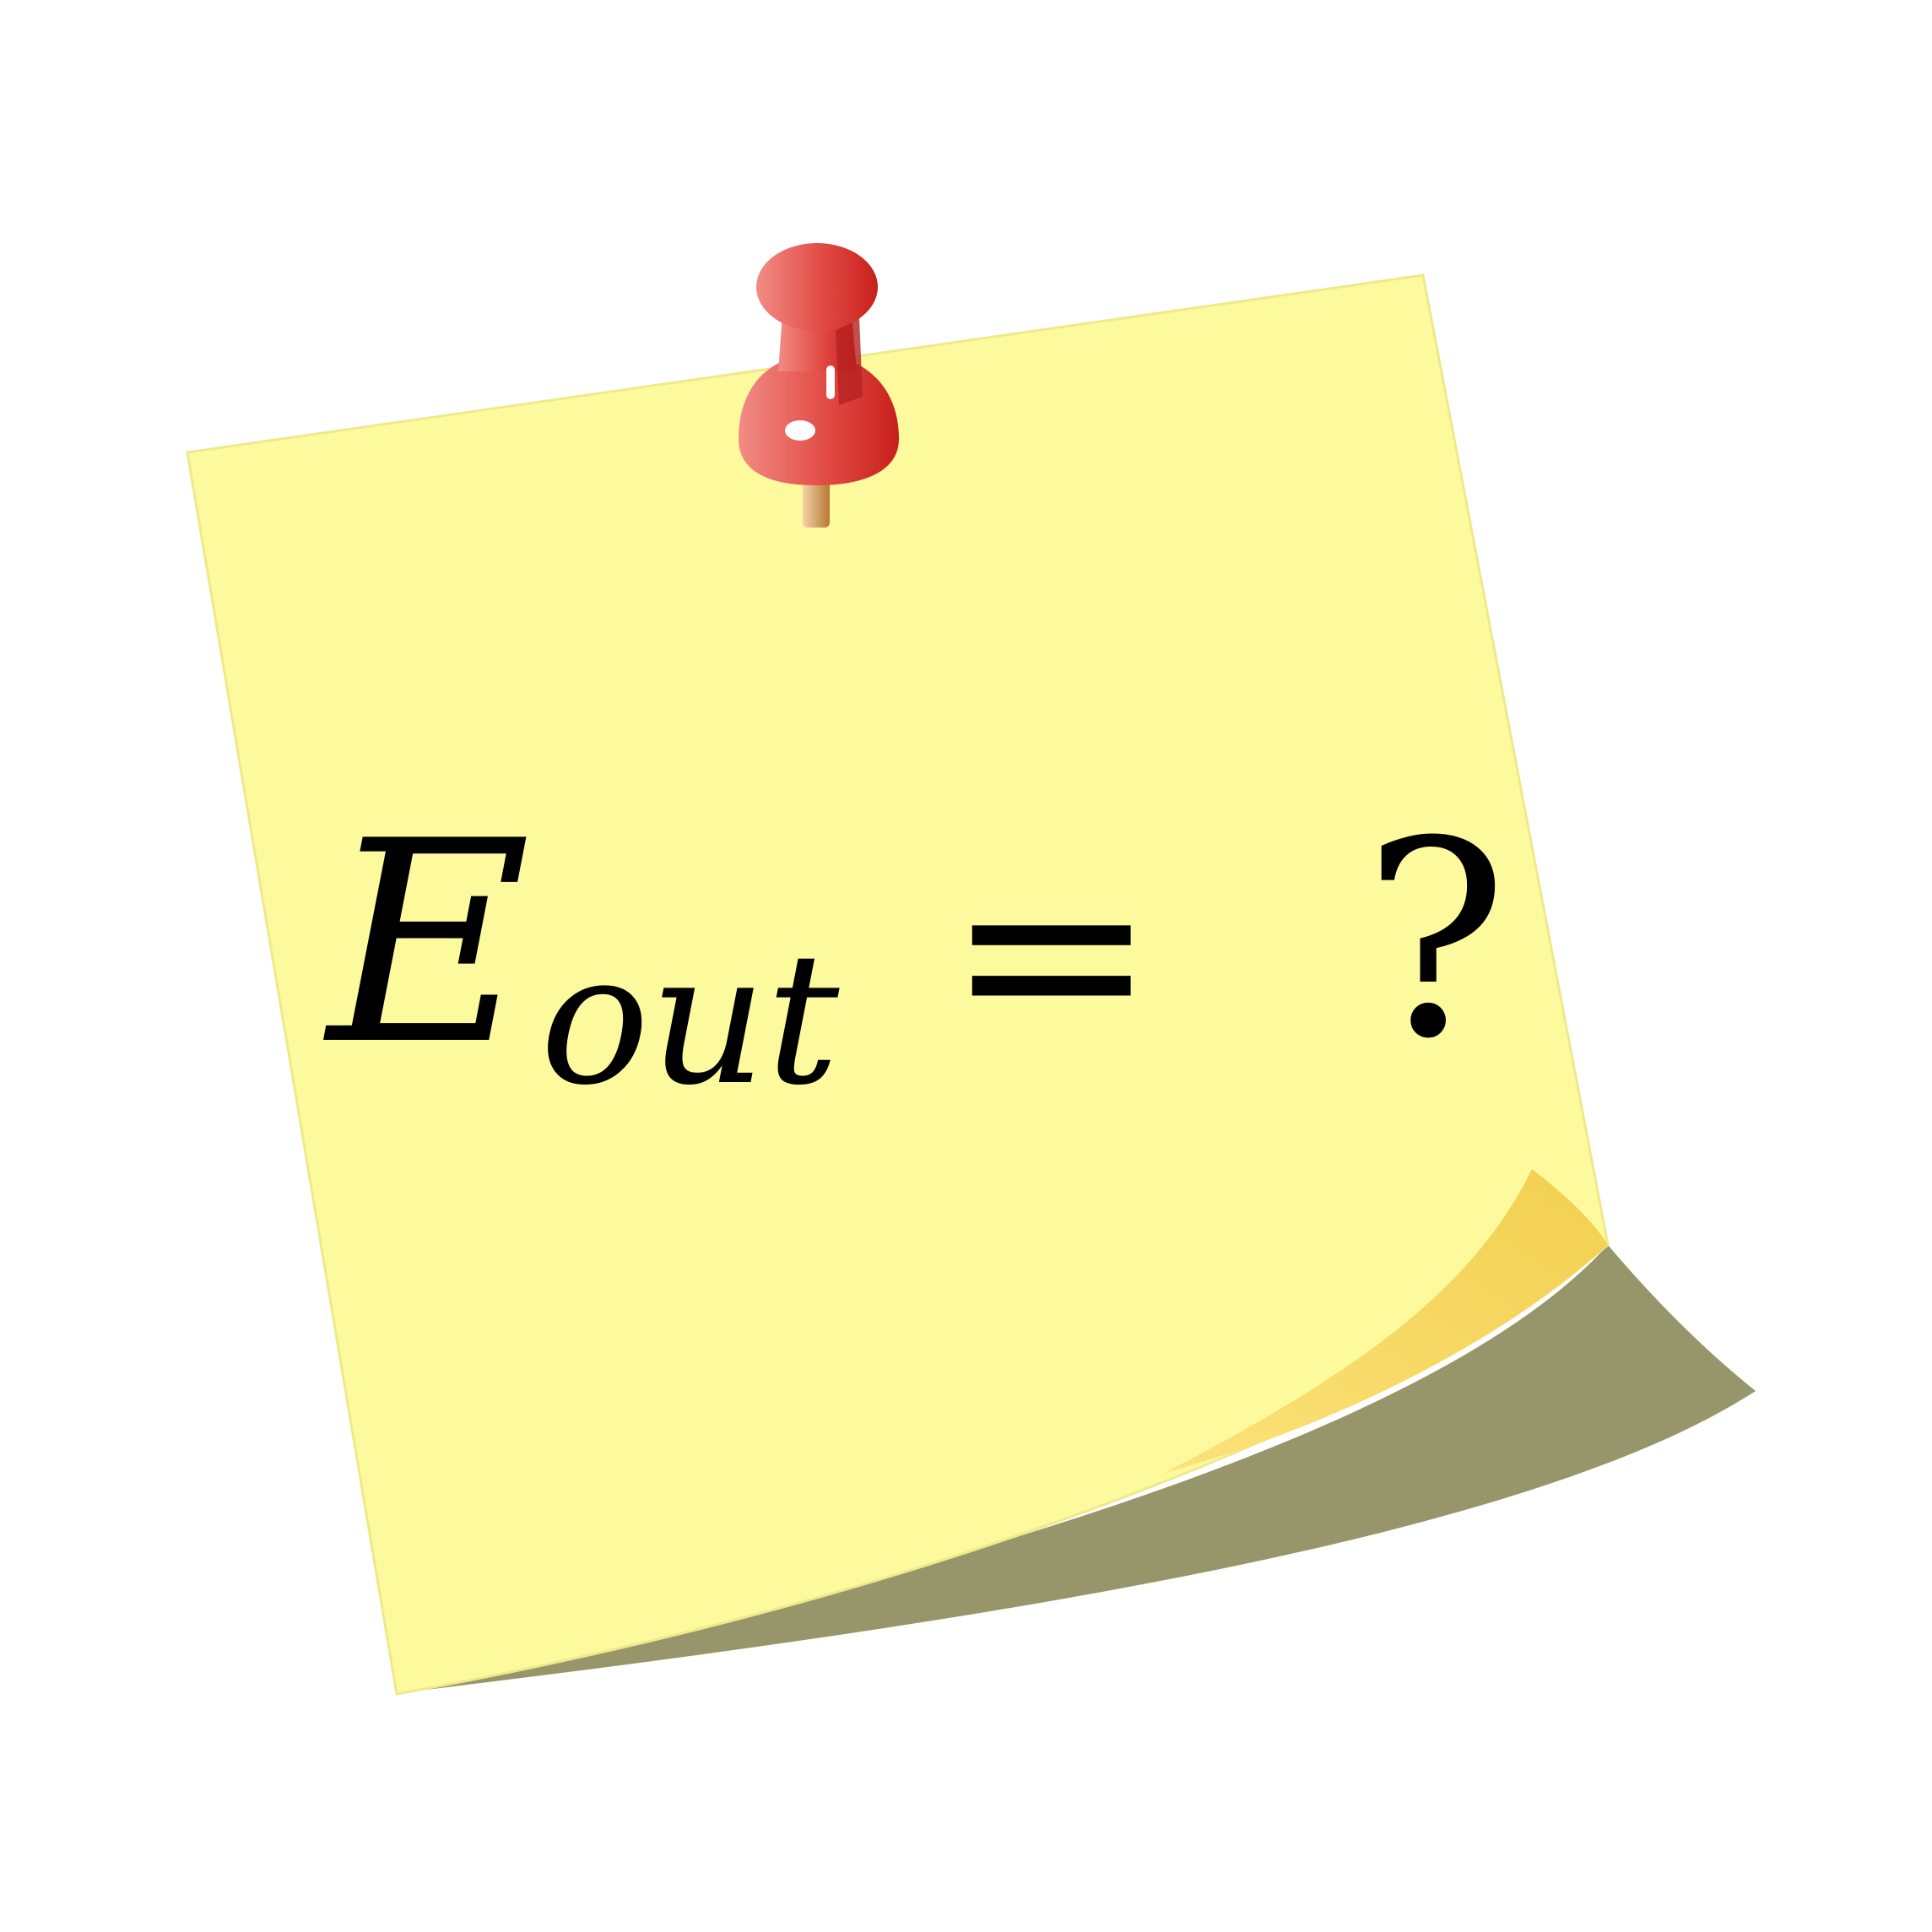 The image size is (1932, 1932). What do you see at coordinates (817, 287) in the screenshot?
I see `pushpin-head` at bounding box center [817, 287].